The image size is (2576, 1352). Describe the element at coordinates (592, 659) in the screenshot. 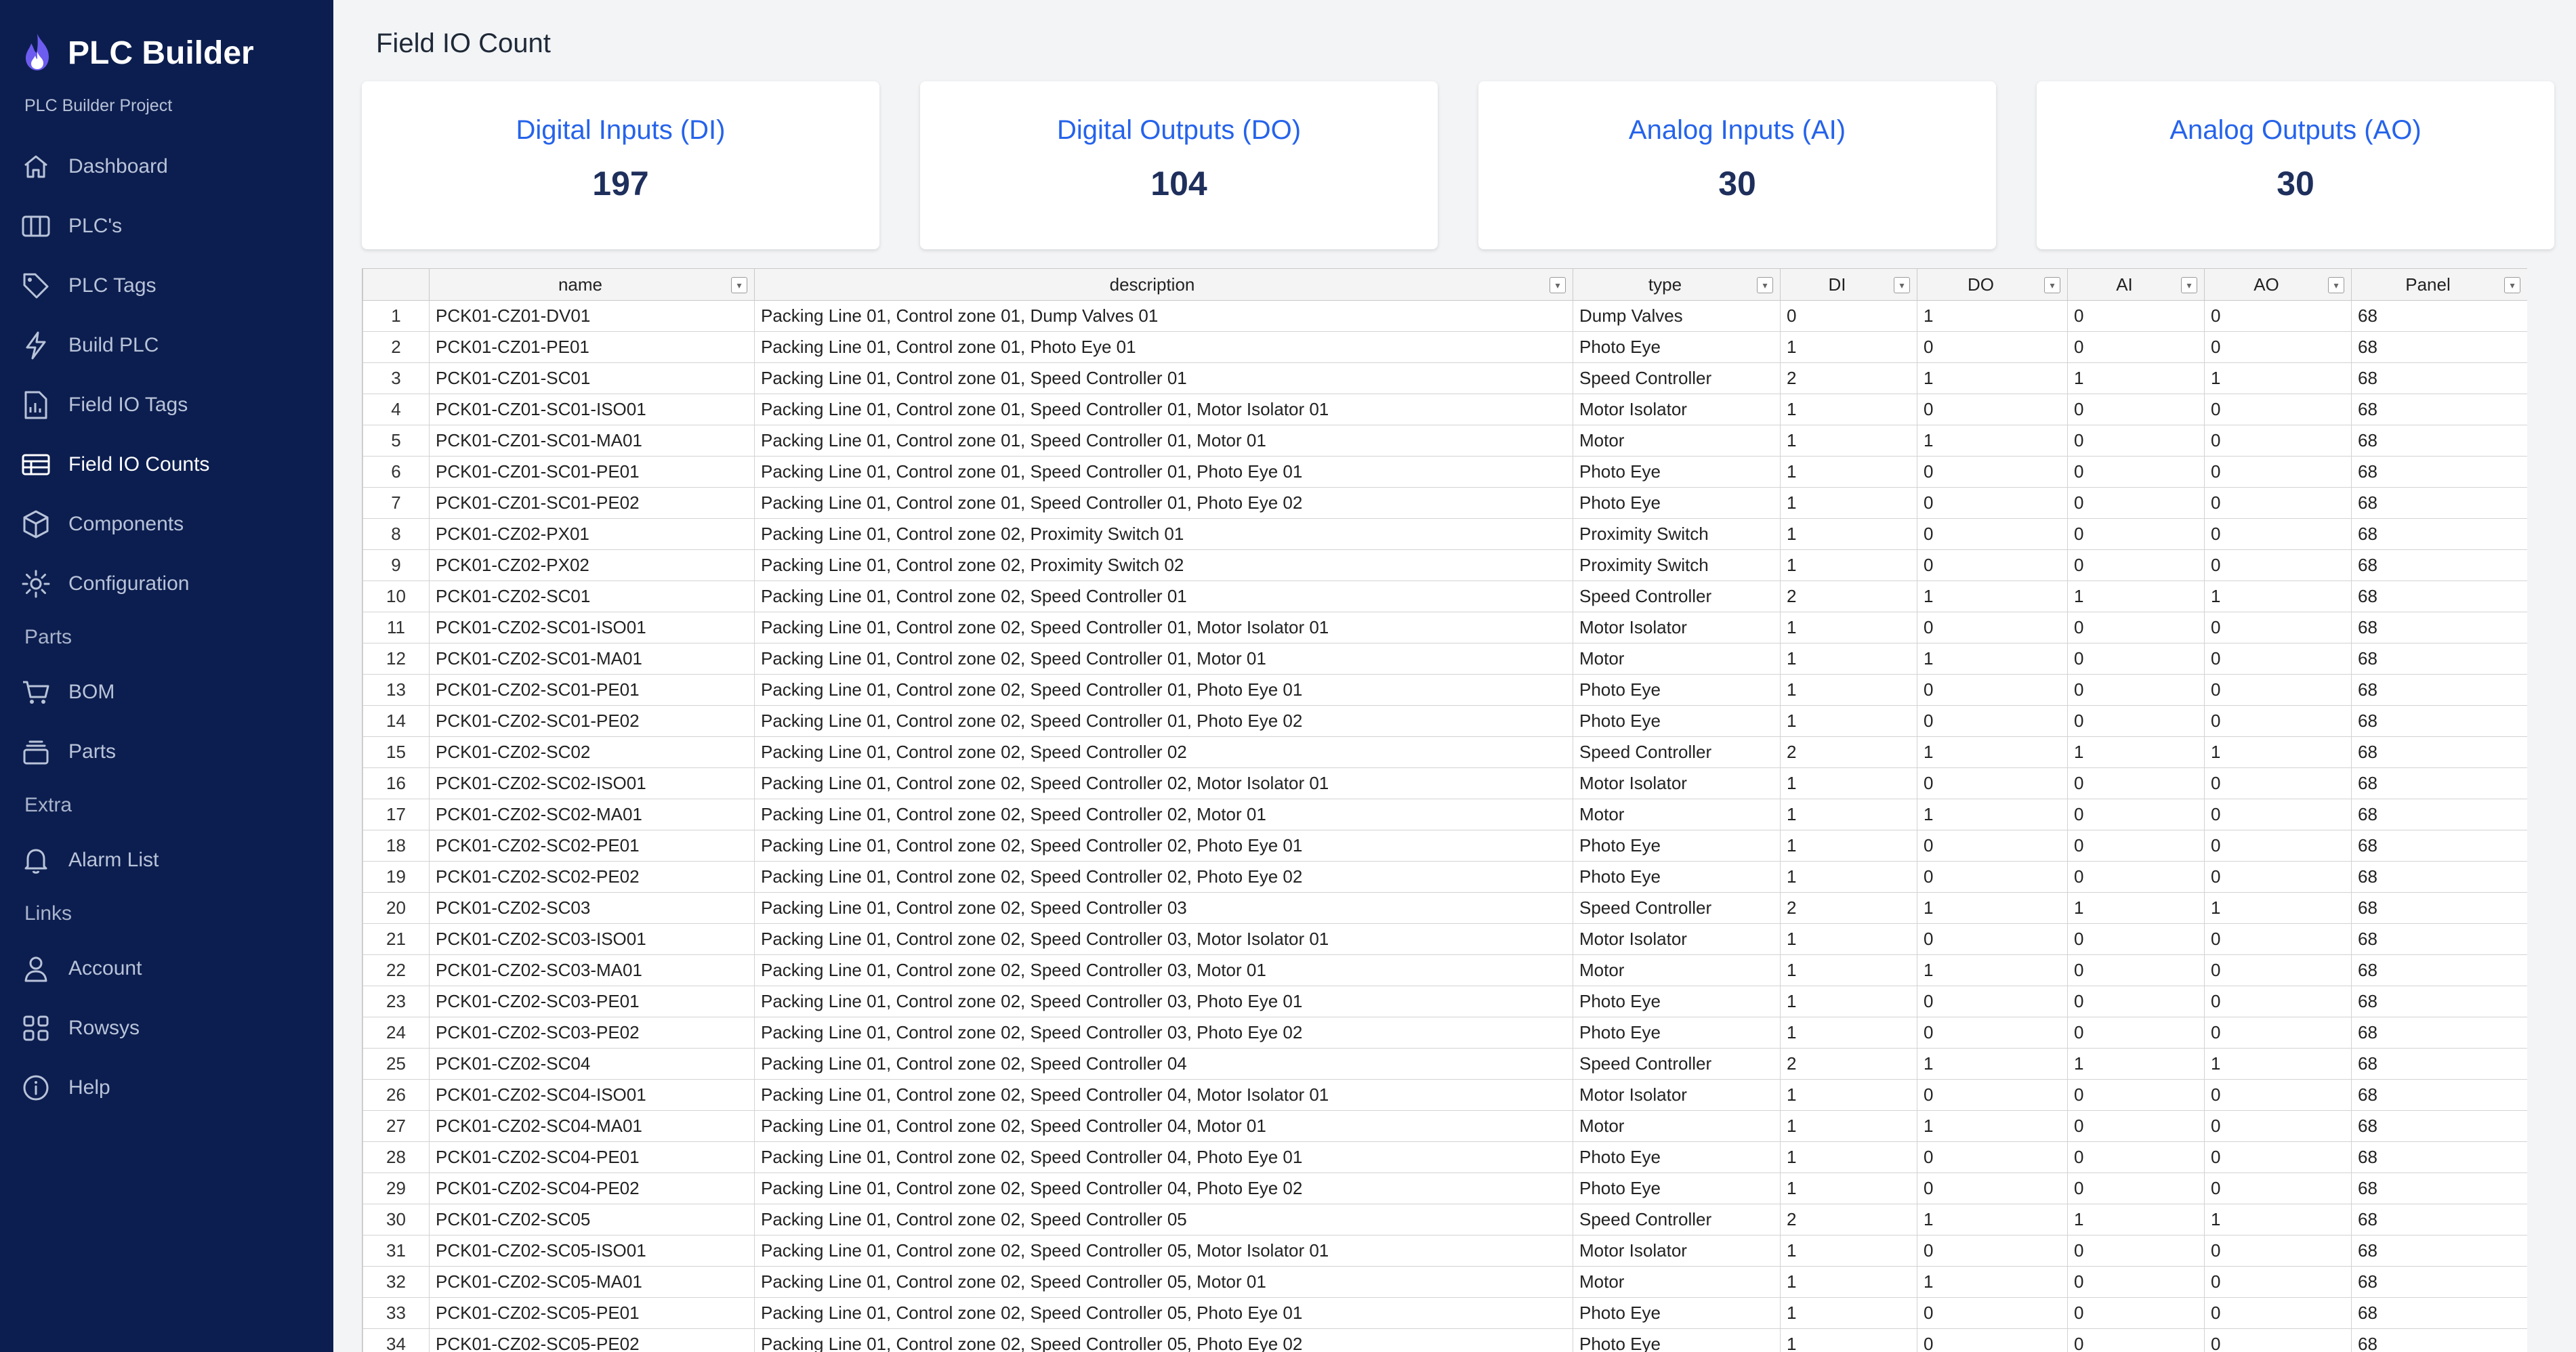

I see `cell-name: PCK01-CZ02-SC01-MA01` at that location.